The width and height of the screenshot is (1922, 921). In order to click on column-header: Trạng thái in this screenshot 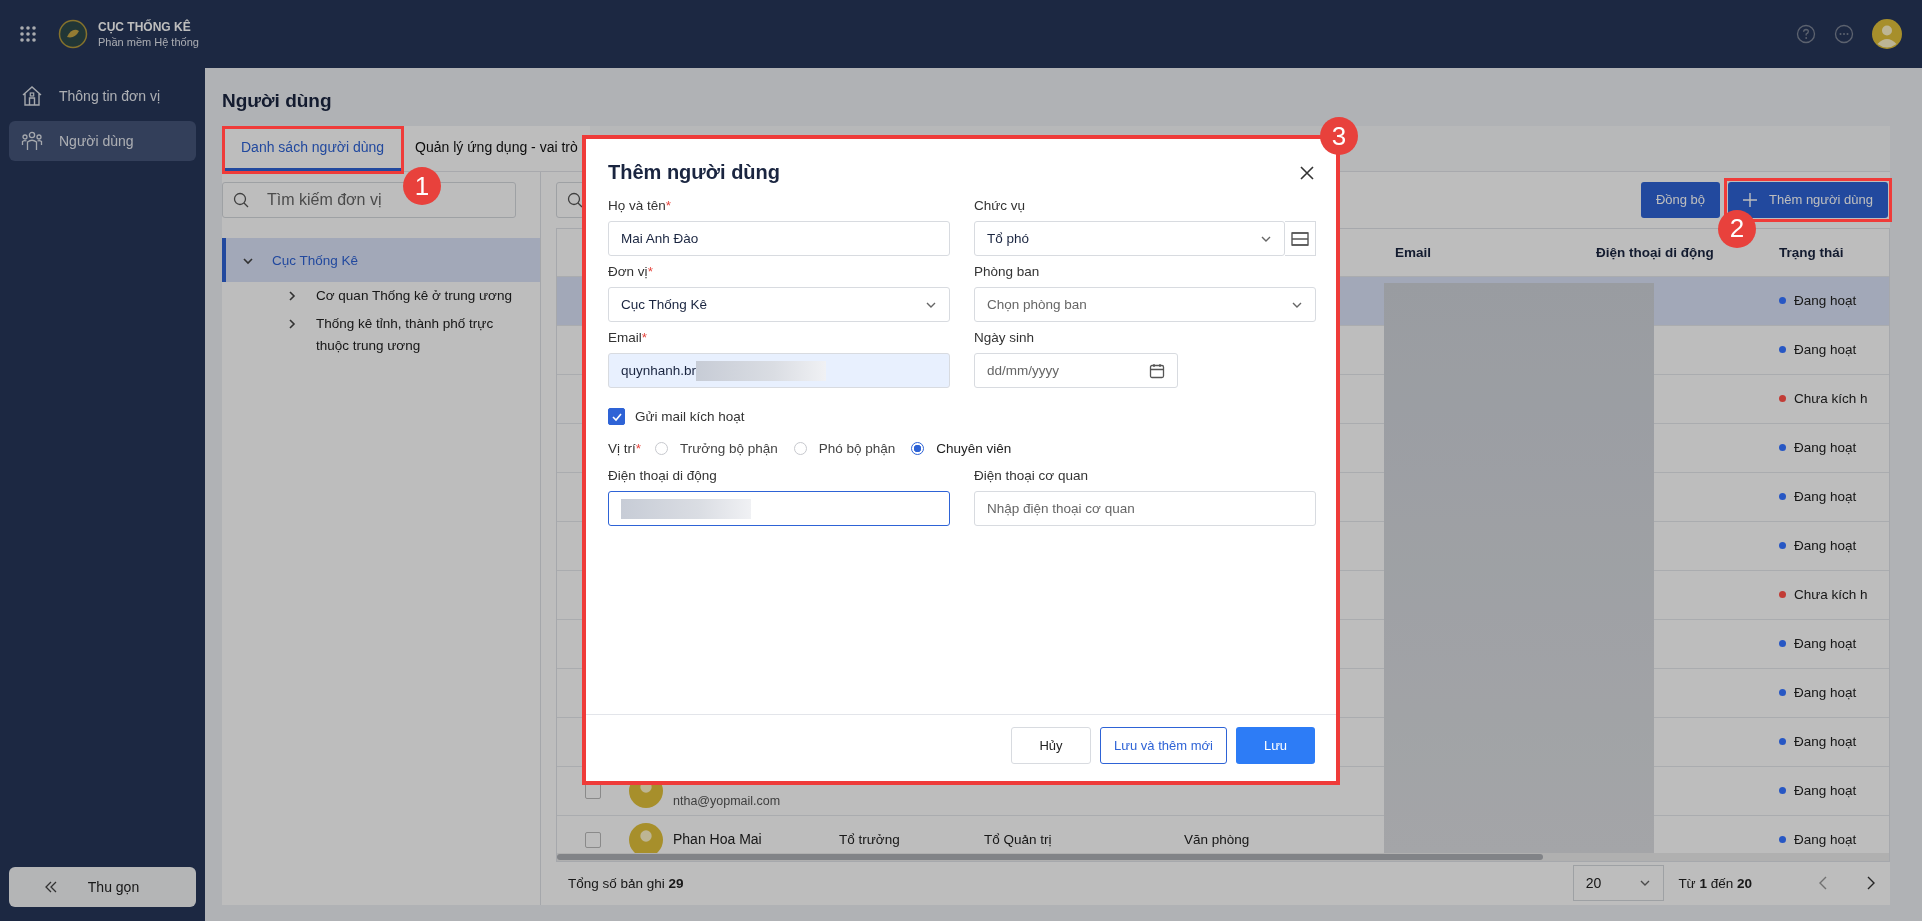, I will do `click(1811, 252)`.